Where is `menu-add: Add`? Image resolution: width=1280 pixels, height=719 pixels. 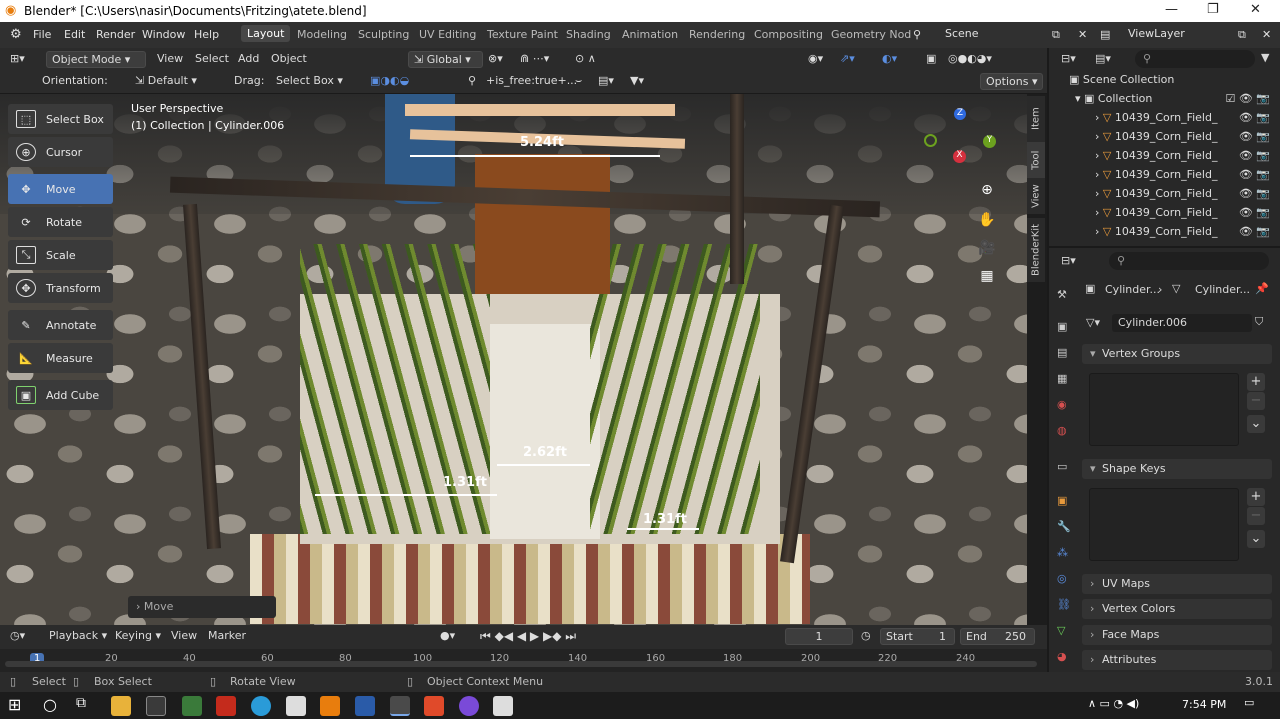 menu-add: Add is located at coordinates (248, 58).